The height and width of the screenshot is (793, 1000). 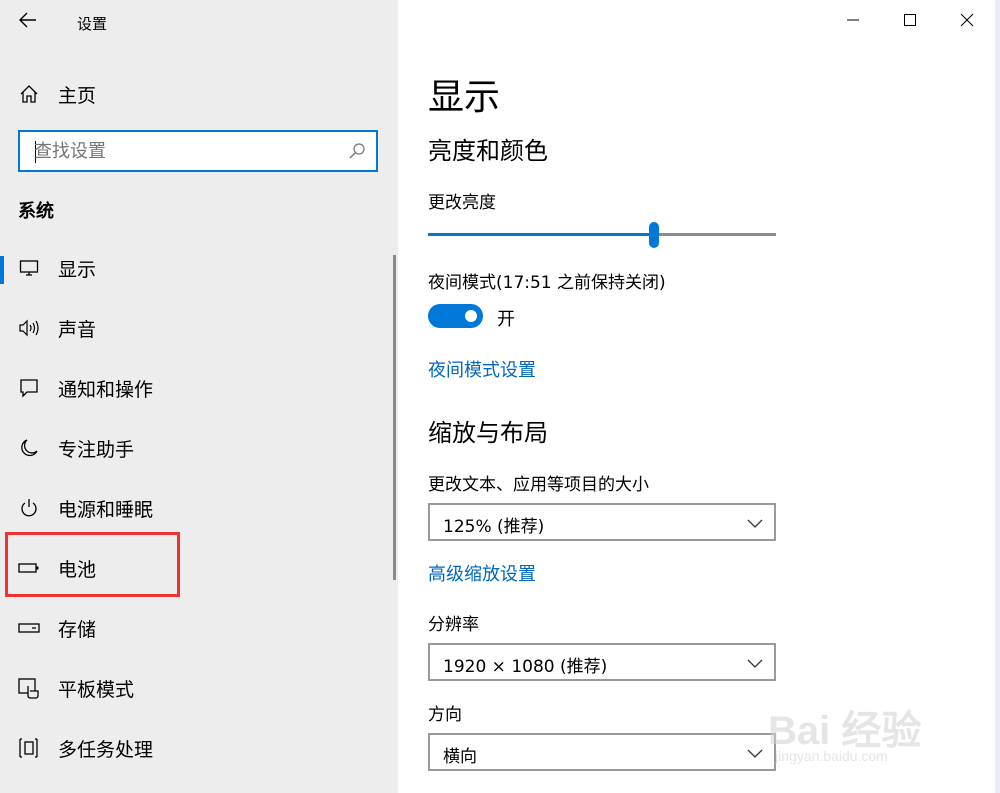 I want to click on sidebar-scrollbar, so click(x=394, y=417).